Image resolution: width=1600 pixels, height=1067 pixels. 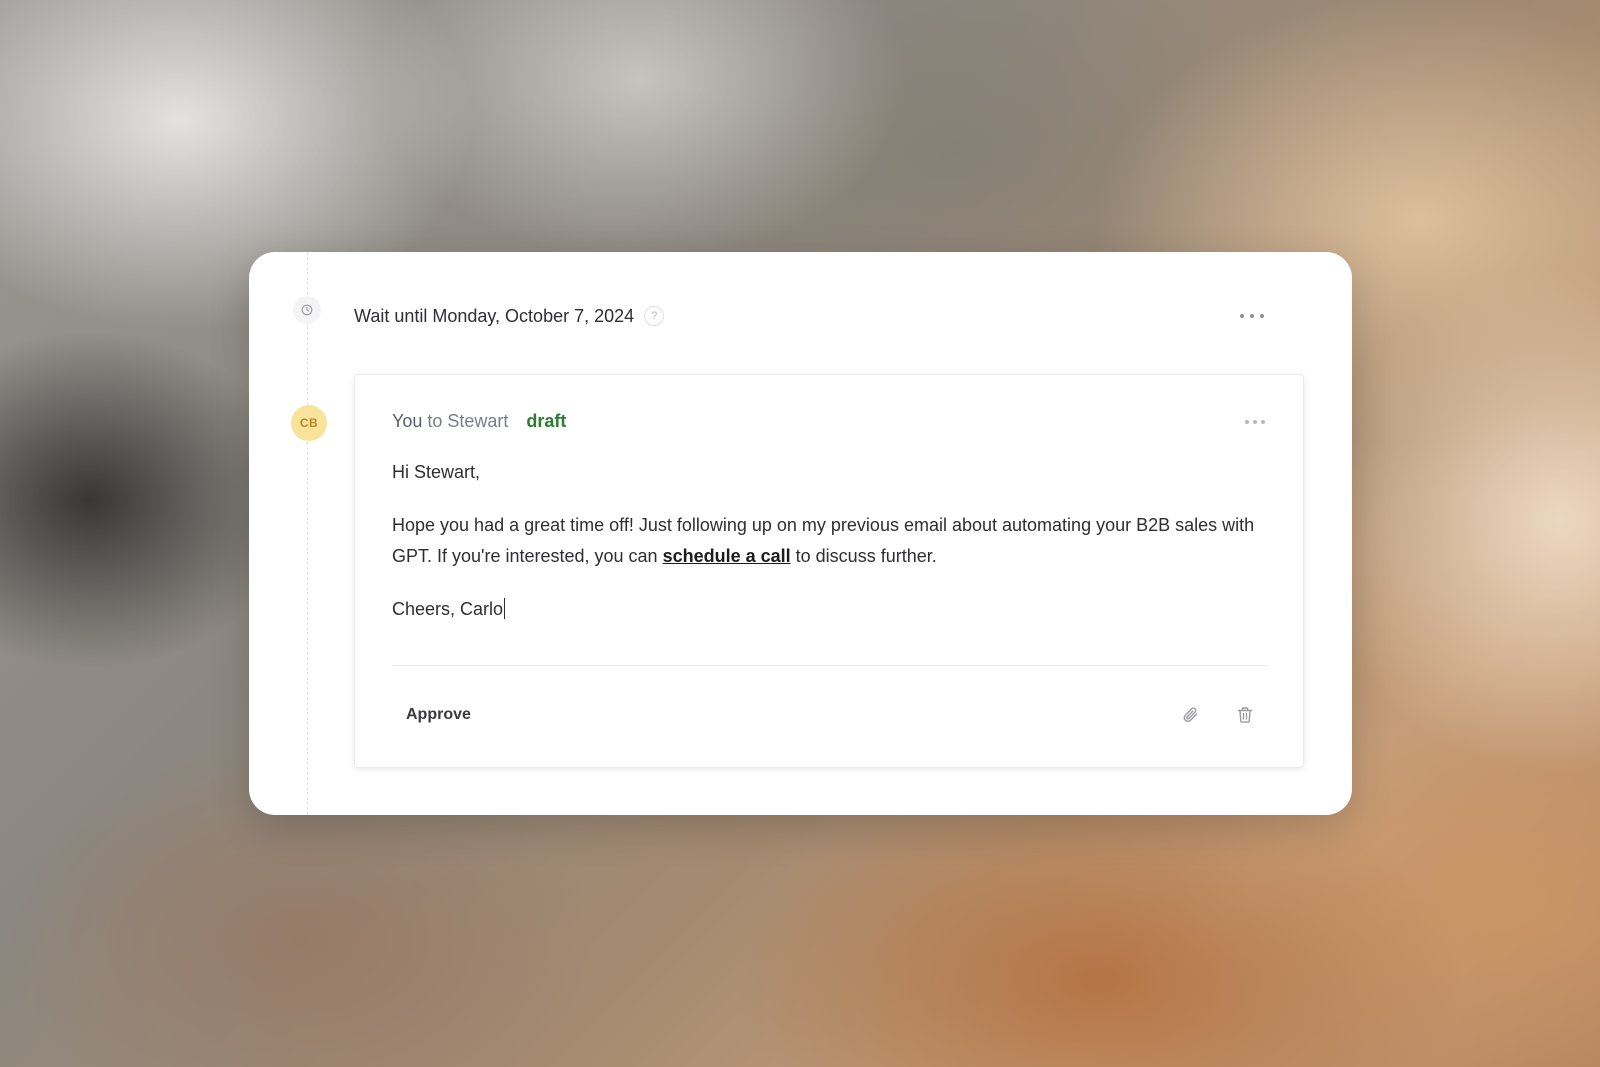 I want to click on help-icon: ?, so click(x=654, y=316).